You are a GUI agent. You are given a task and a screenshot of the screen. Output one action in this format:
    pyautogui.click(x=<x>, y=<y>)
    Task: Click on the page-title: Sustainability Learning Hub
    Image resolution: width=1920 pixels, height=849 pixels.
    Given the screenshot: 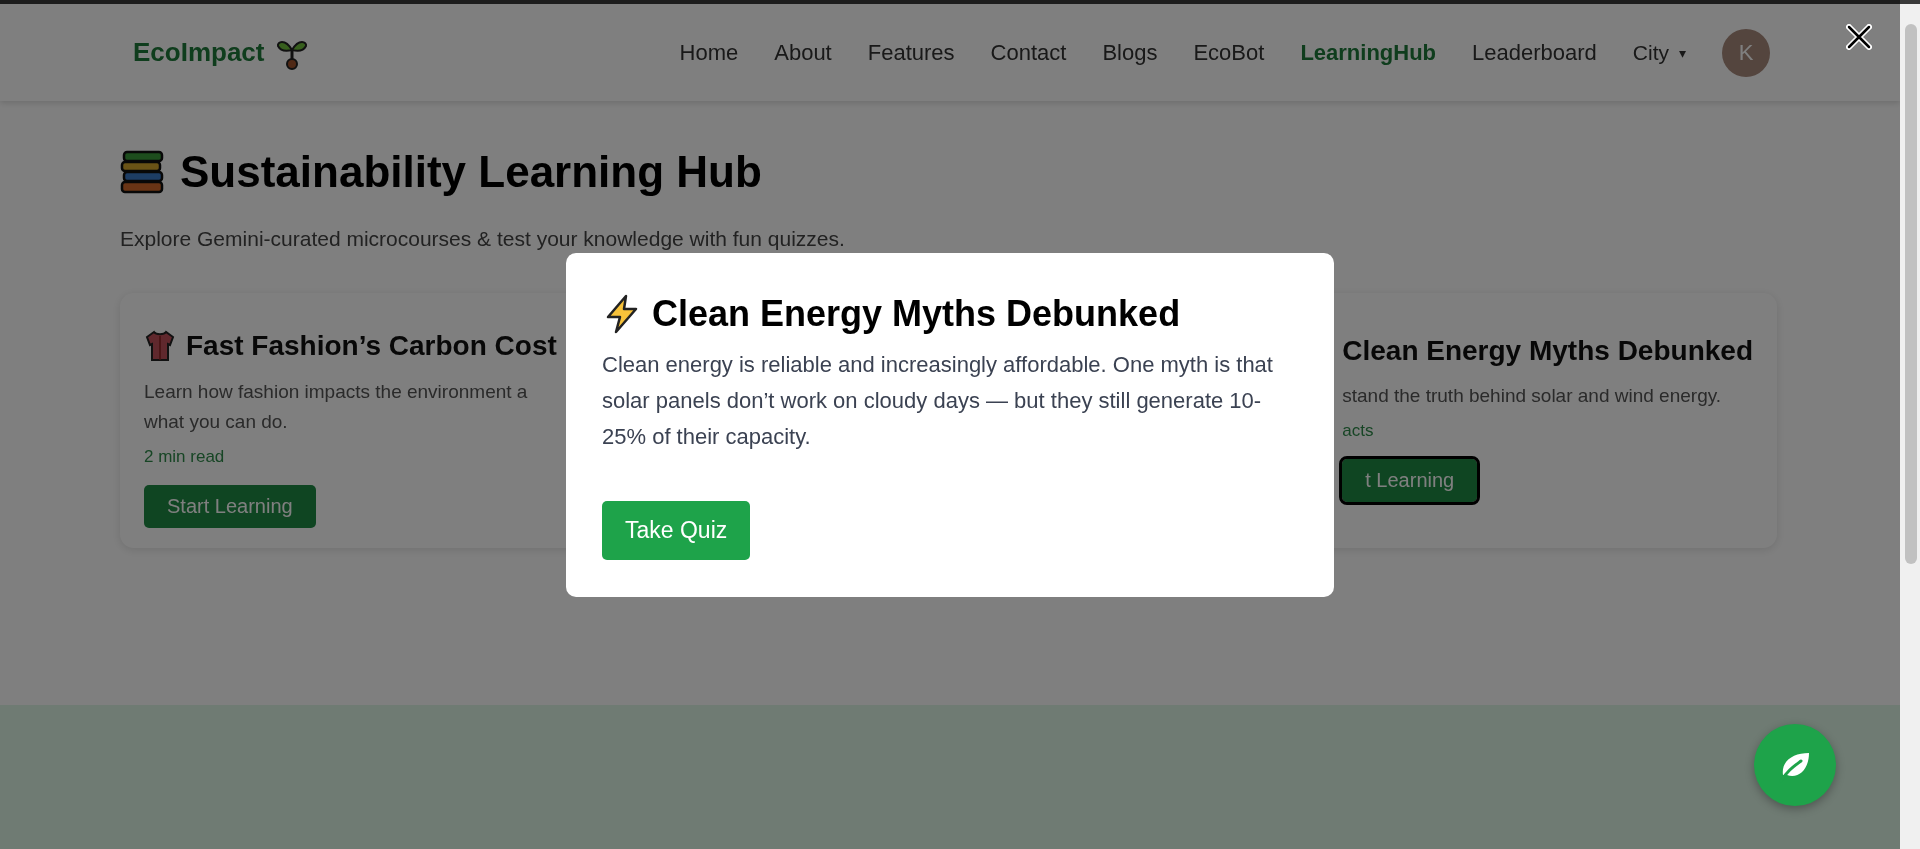 What is the action you would take?
    pyautogui.click(x=471, y=172)
    